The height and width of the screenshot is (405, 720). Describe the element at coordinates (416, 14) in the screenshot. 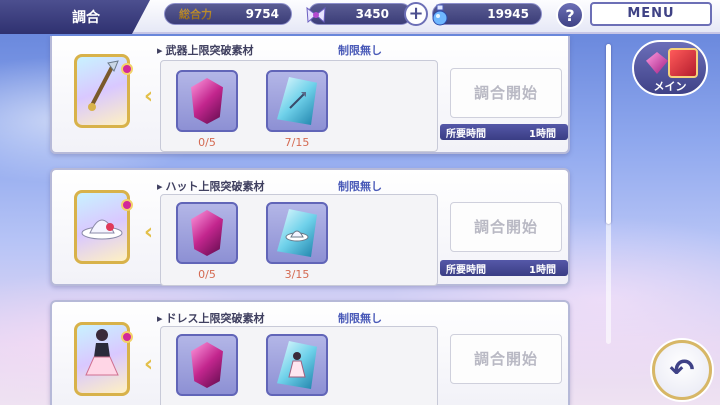

I see `add-currency-button: +` at that location.